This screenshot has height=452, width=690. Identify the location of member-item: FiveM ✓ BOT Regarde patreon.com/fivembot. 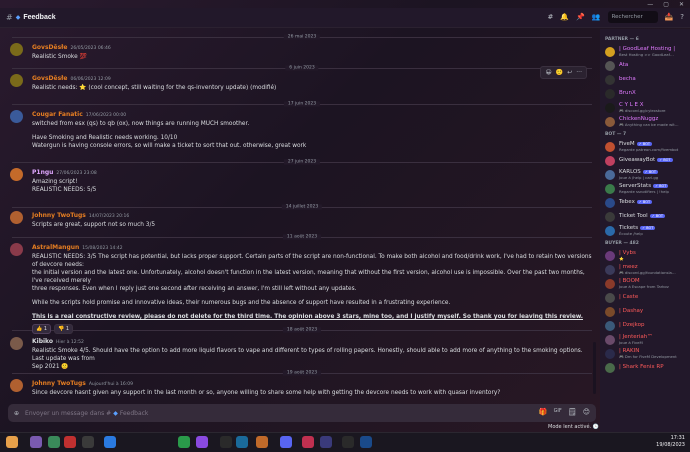
(647, 146).